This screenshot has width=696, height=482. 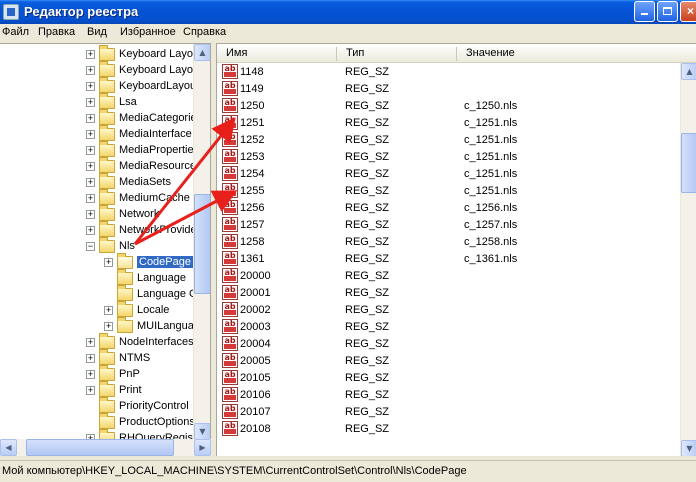 What do you see at coordinates (348, 33) in the screenshot?
I see `menu-bar: Файл Правка Вид Избранное Справка` at bounding box center [348, 33].